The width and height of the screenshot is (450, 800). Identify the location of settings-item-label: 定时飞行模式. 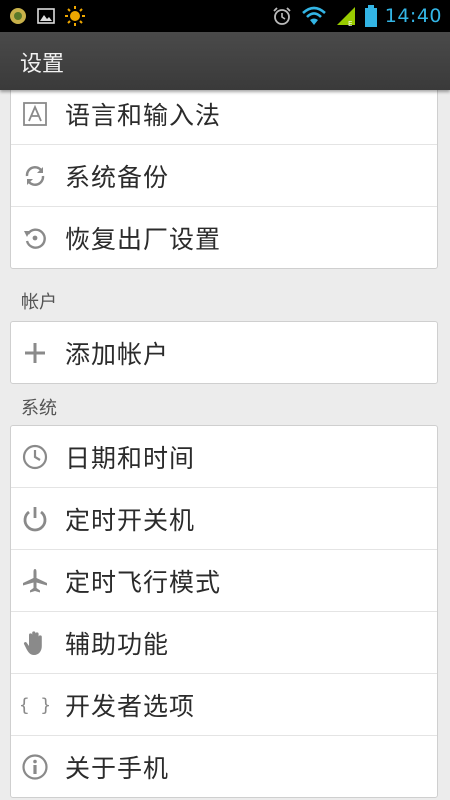
(143, 582).